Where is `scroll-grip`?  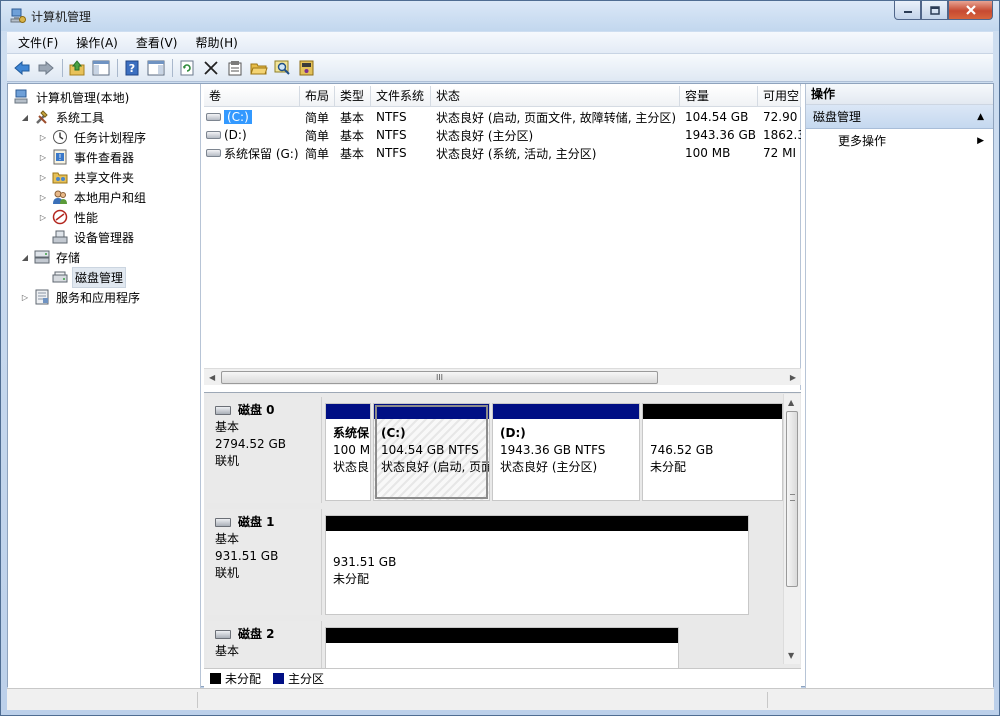
scroll-grip is located at coordinates (792, 497).